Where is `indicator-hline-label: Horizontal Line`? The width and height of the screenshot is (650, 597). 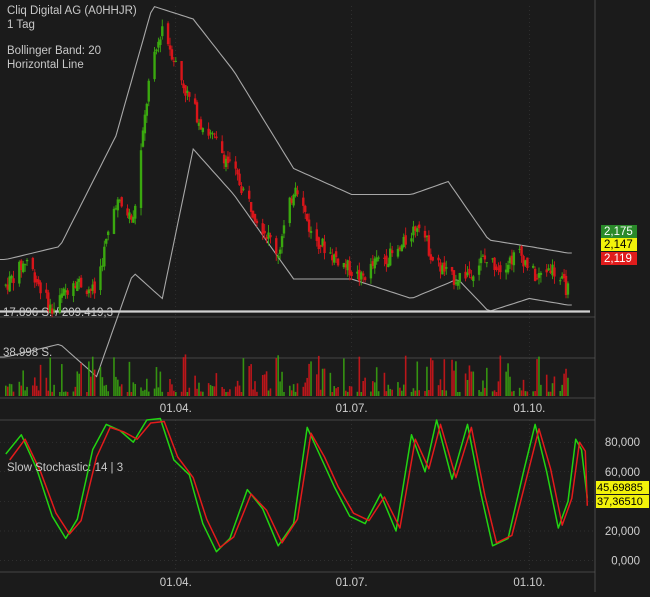 indicator-hline-label: Horizontal Line is located at coordinates (45, 65).